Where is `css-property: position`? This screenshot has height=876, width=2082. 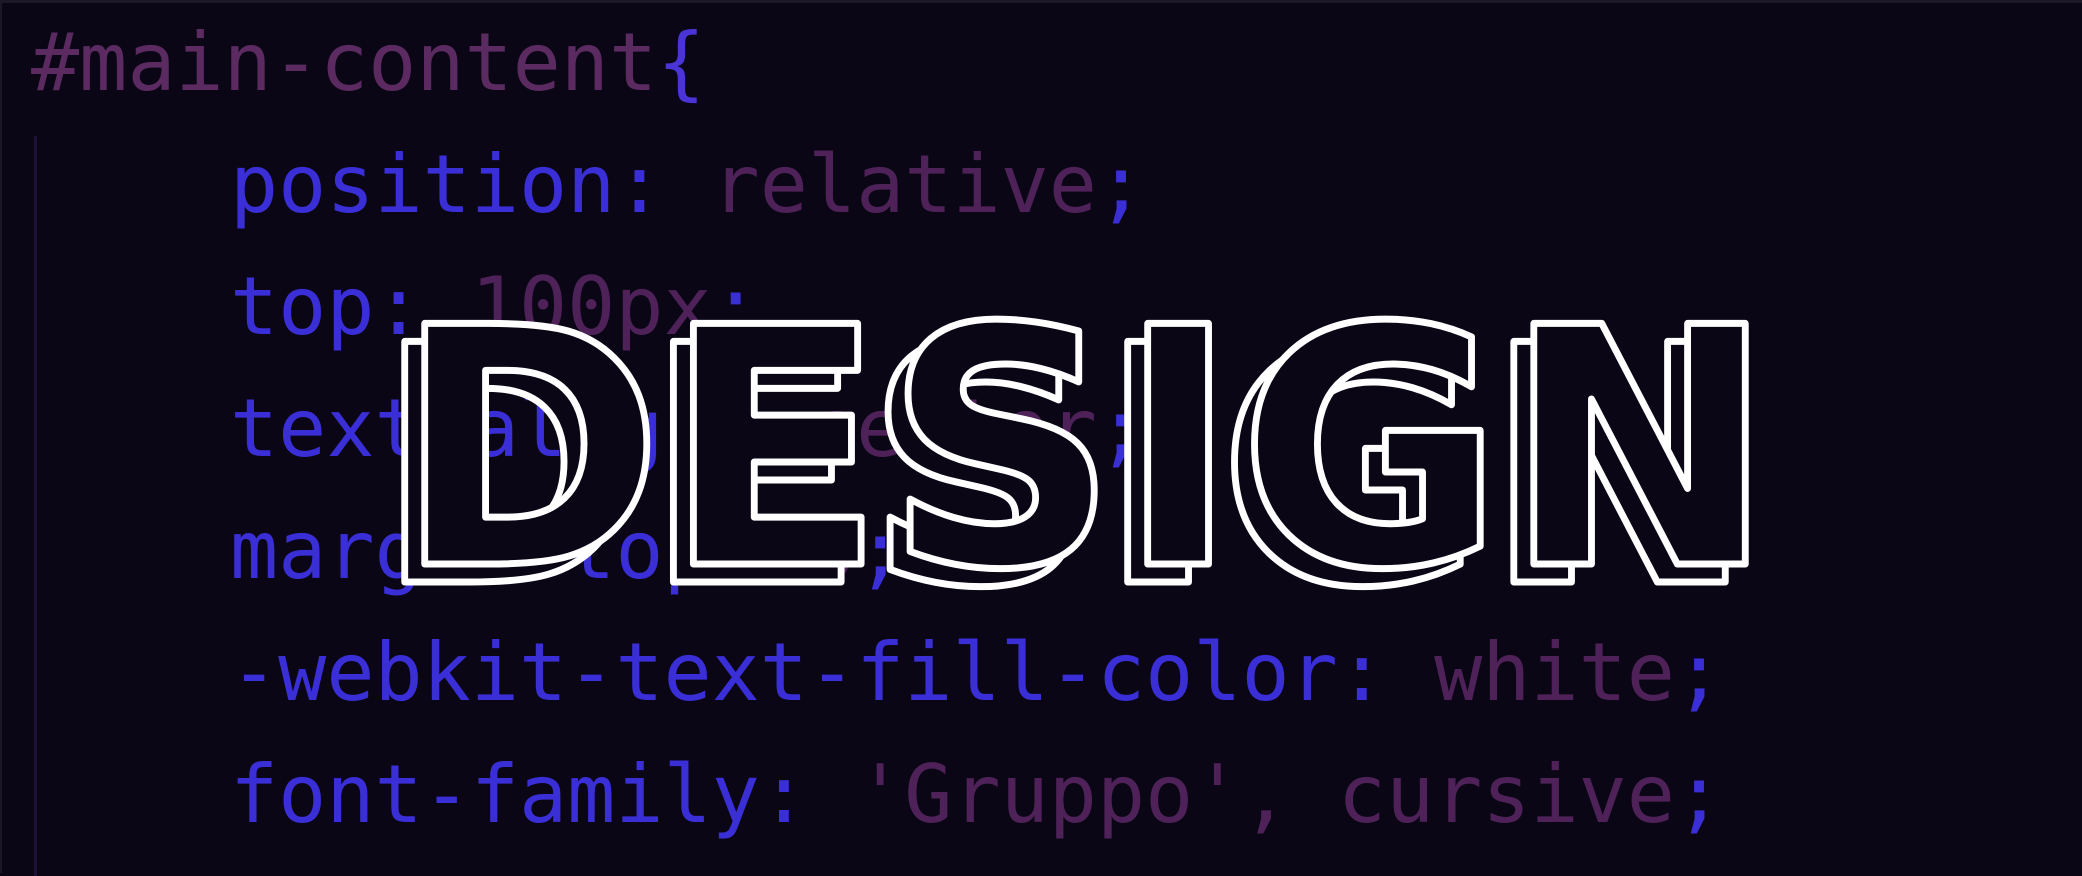
css-property: position is located at coordinates (423, 184).